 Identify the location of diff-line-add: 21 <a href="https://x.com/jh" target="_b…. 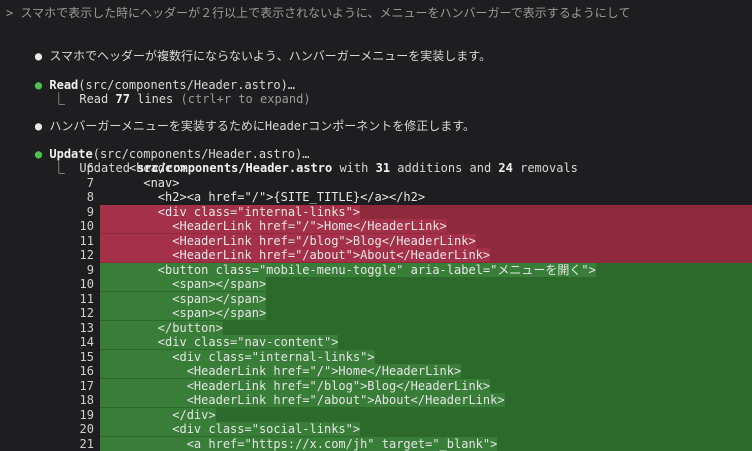
(376, 444).